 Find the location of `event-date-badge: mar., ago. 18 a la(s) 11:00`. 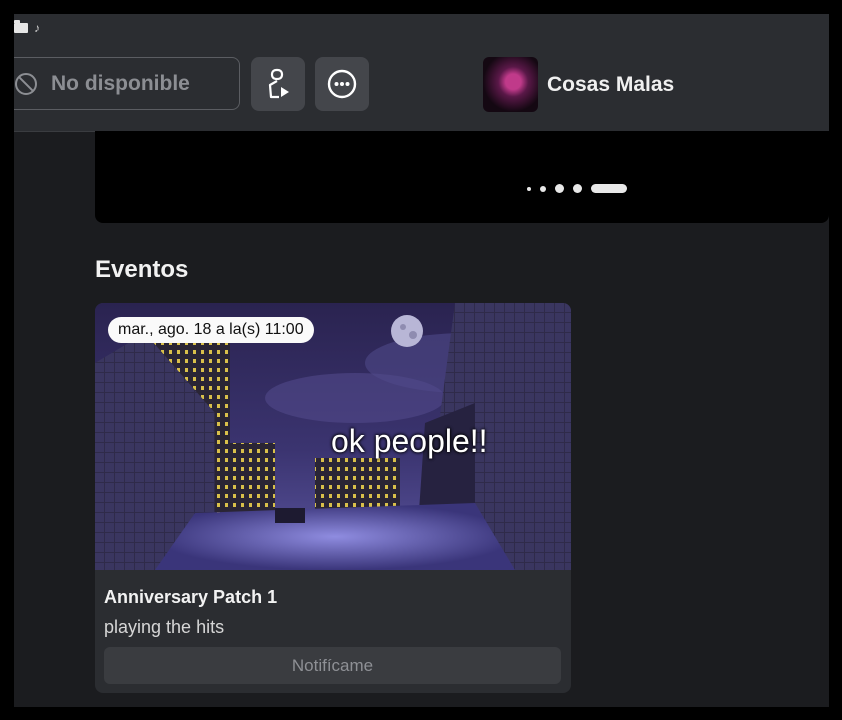

event-date-badge: mar., ago. 18 a la(s) 11:00 is located at coordinates (211, 330).